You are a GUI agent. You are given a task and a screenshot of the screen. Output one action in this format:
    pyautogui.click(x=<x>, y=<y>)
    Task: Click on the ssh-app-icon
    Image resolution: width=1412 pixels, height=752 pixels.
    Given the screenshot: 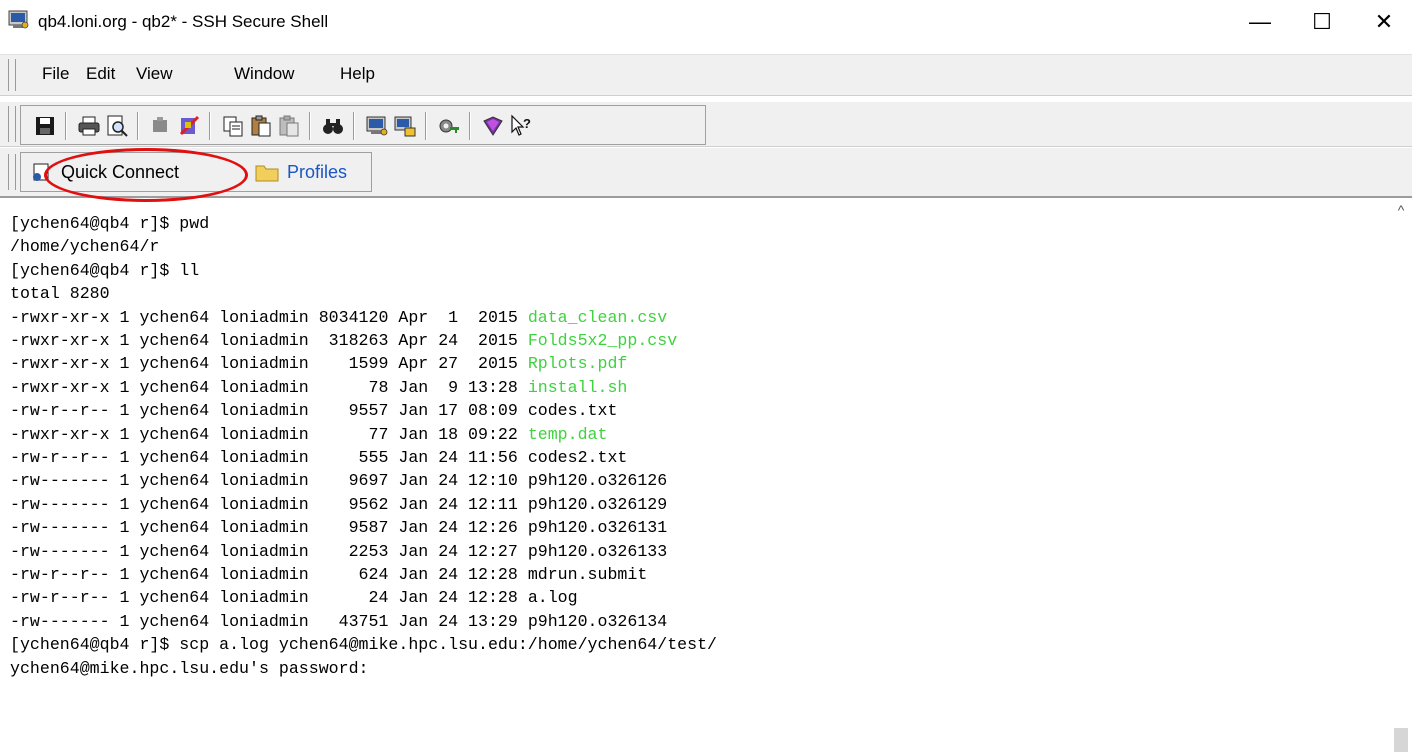 What is the action you would take?
    pyautogui.click(x=18, y=19)
    